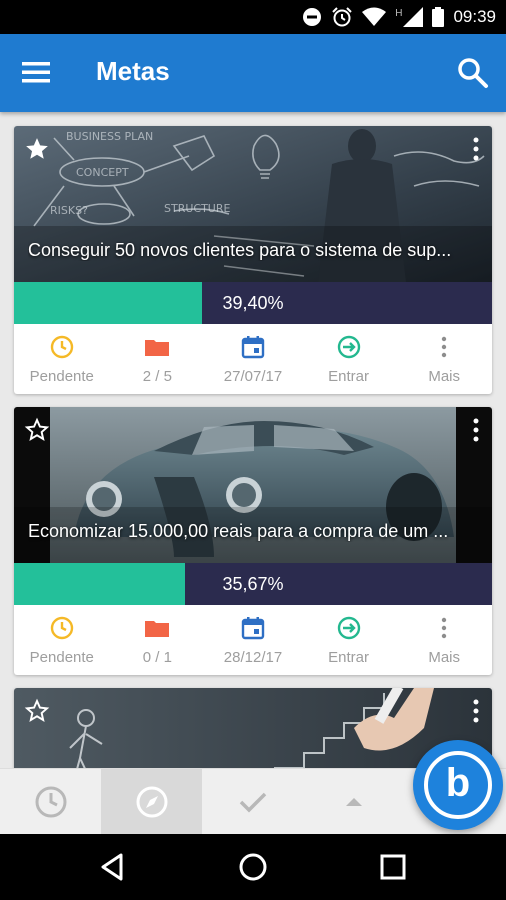 The width and height of the screenshot is (506, 900). I want to click on nav-completed, so click(252, 802).